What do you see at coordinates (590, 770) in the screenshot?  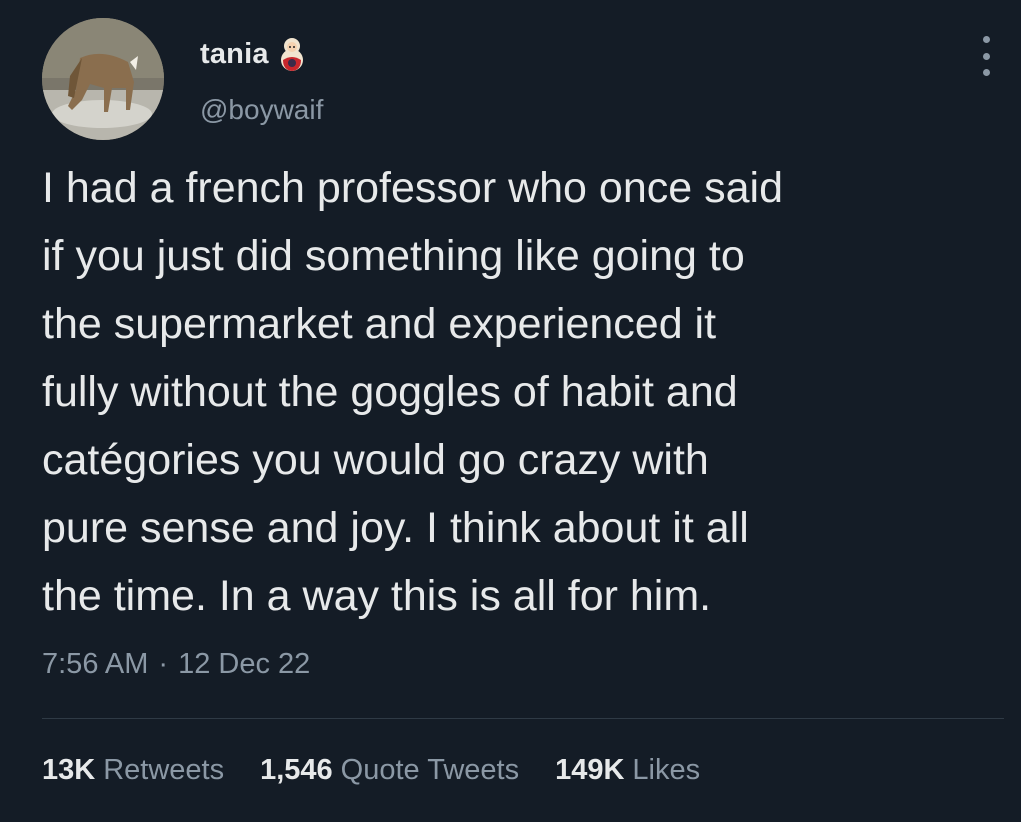 I see `likes-count: 149K` at bounding box center [590, 770].